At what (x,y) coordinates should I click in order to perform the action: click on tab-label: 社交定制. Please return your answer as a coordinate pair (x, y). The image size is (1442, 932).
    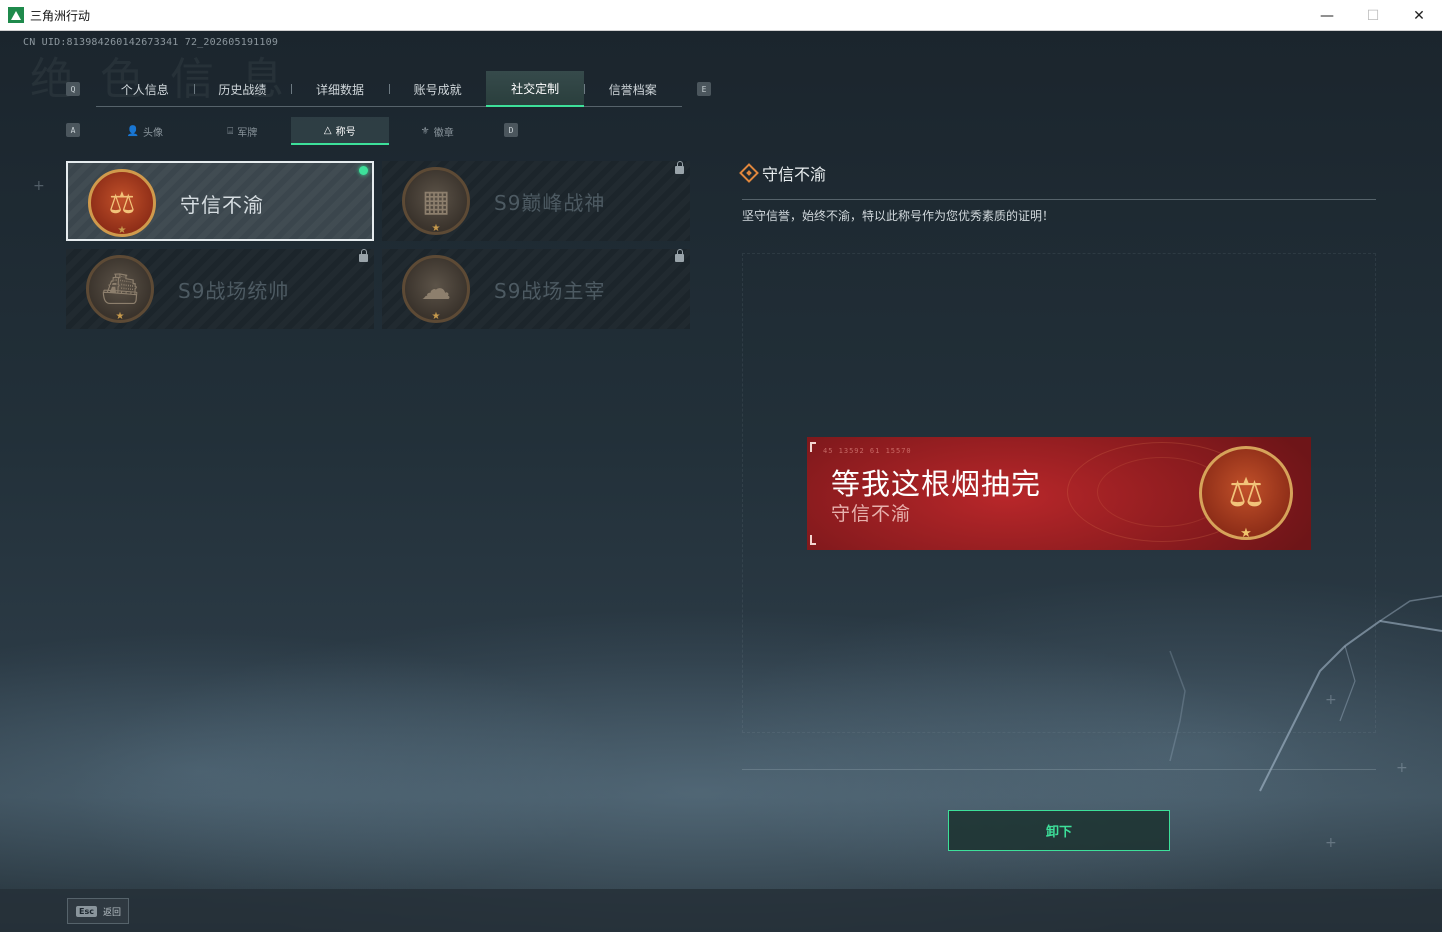
    Looking at the image, I should click on (535, 88).